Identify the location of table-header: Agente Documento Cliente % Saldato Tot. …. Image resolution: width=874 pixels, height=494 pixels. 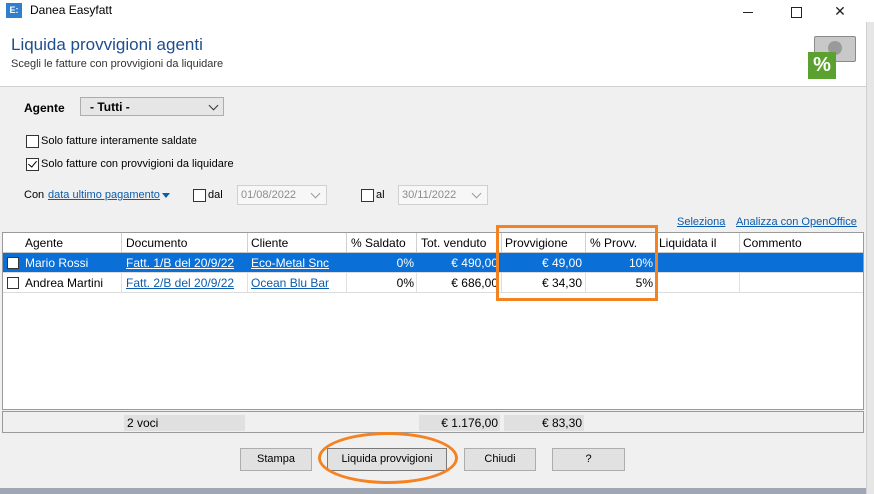
(433, 243).